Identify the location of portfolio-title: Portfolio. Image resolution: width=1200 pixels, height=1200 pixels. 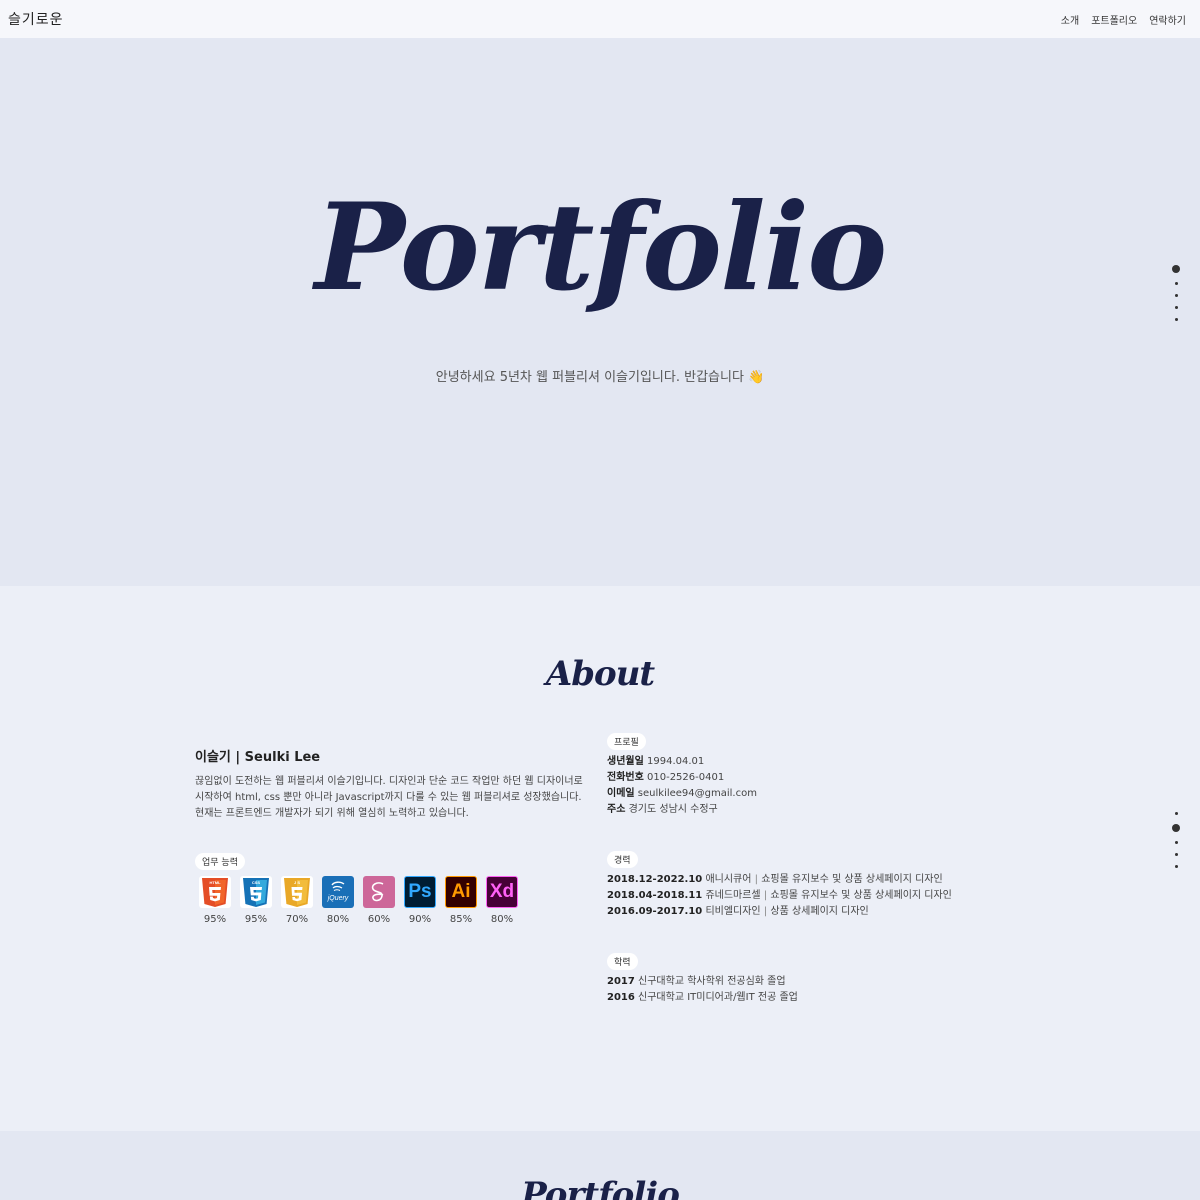
(600, 1187).